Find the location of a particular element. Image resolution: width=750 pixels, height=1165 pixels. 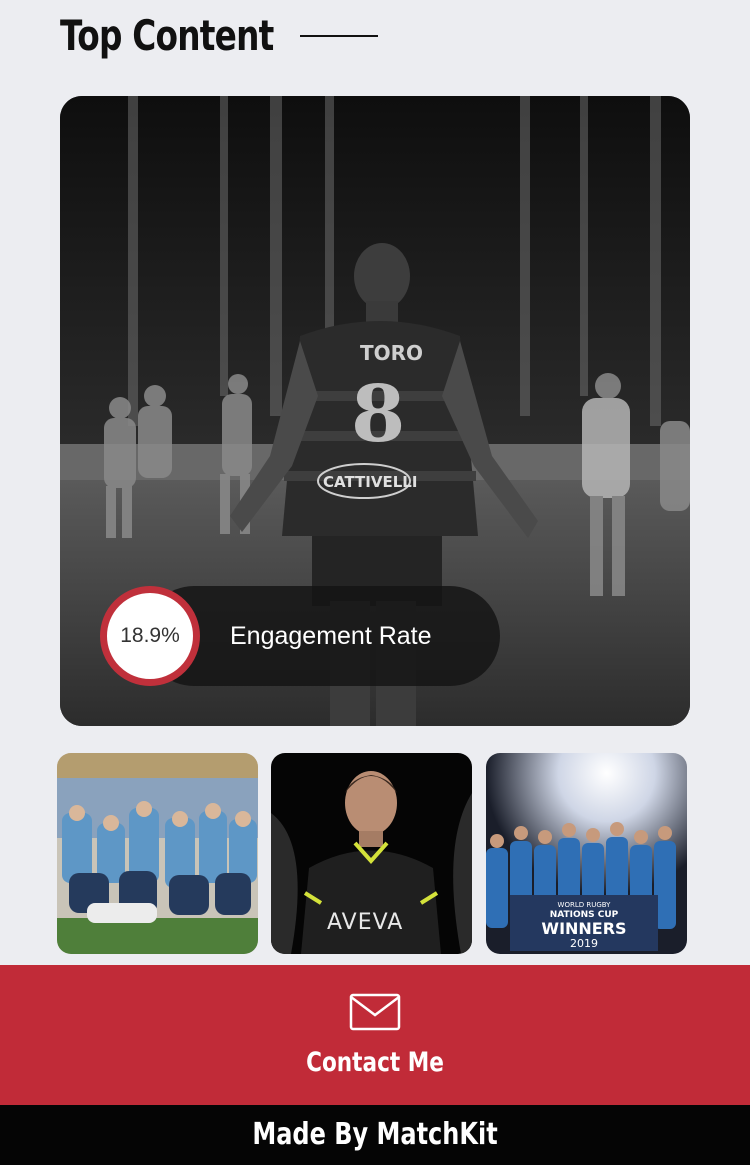

trophy-celebration-photo: WORLD RUGBY NATIONS CUP WINNERS 2019 is located at coordinates (586, 853).